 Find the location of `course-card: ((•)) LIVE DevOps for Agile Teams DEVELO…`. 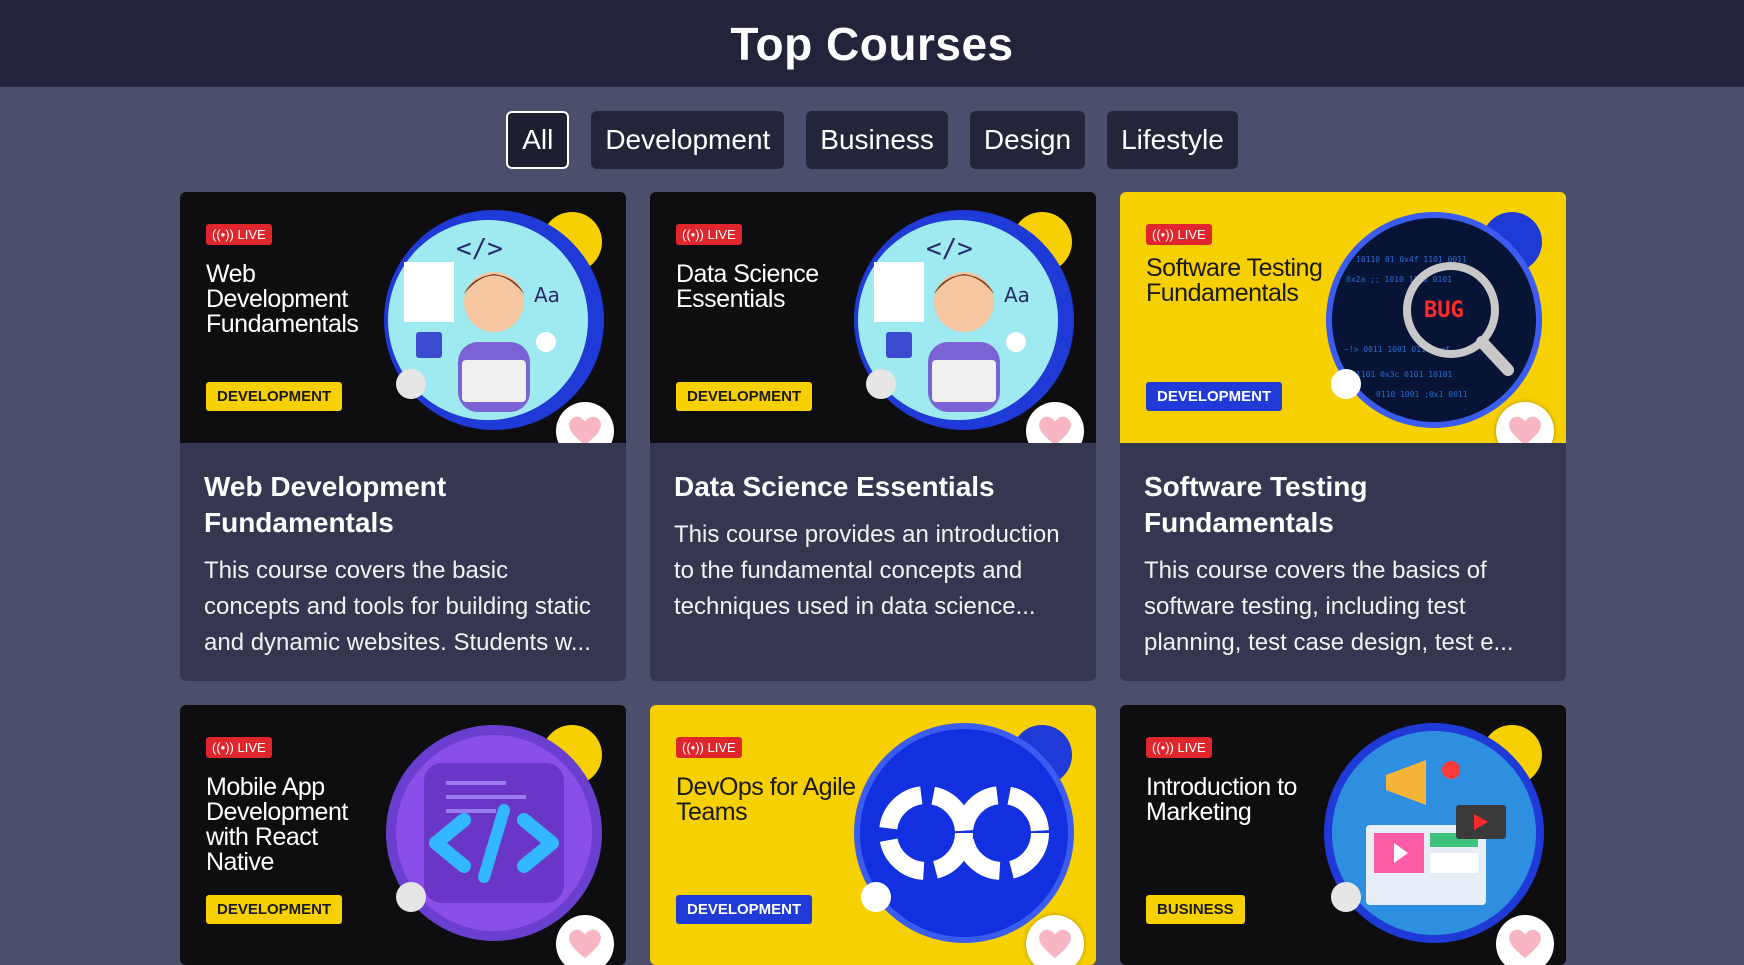

course-card: ((•)) LIVE DevOps for Agile Teams DEVELO… is located at coordinates (873, 835).